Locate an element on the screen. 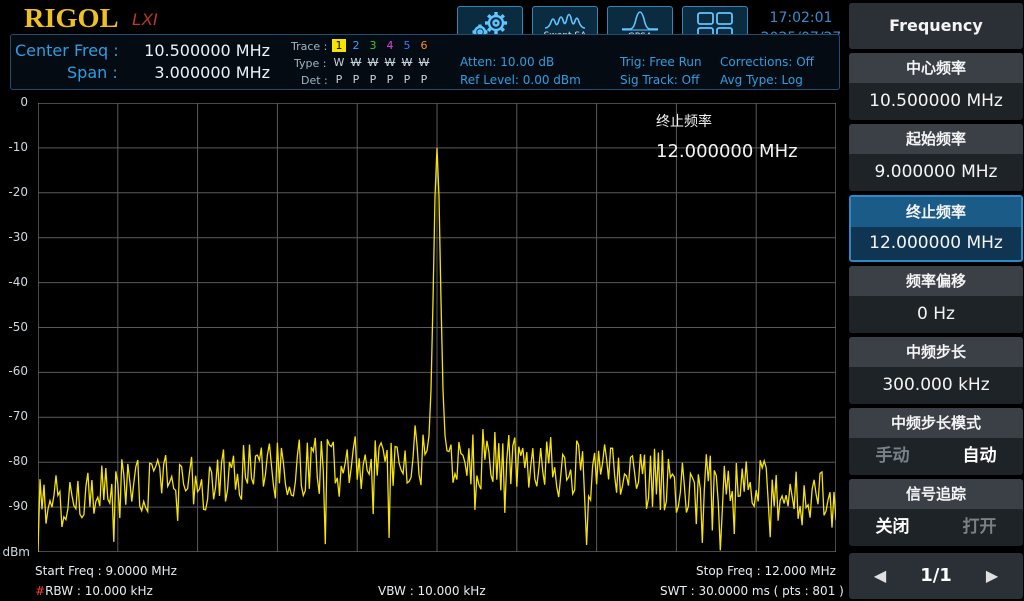 The width and height of the screenshot is (1024, 601). avg-type-text: Avg Type: Log is located at coordinates (761, 80).